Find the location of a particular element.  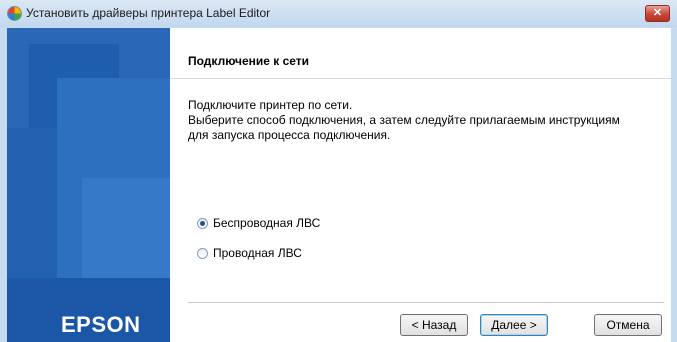

instruction-line: для запуска процесса подключения. is located at coordinates (289, 135).